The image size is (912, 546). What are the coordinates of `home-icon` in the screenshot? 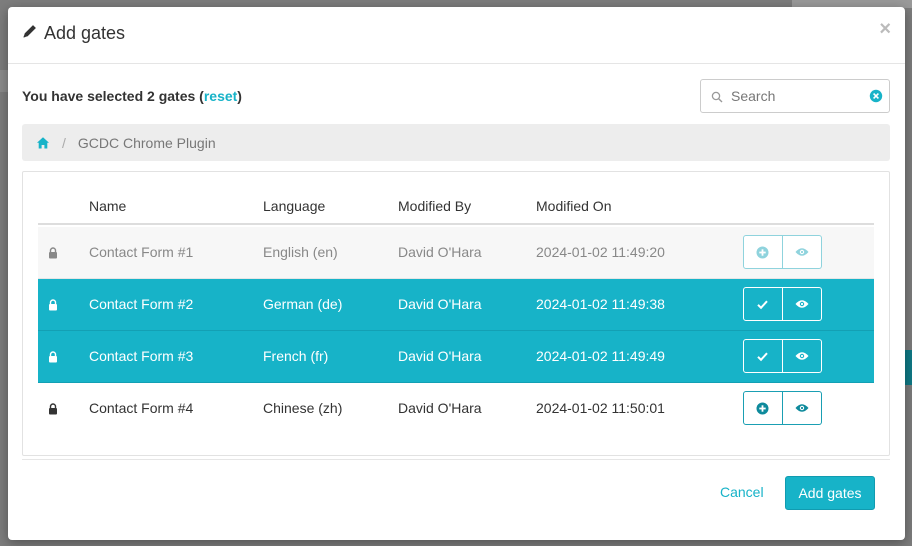 It's located at (43, 143).